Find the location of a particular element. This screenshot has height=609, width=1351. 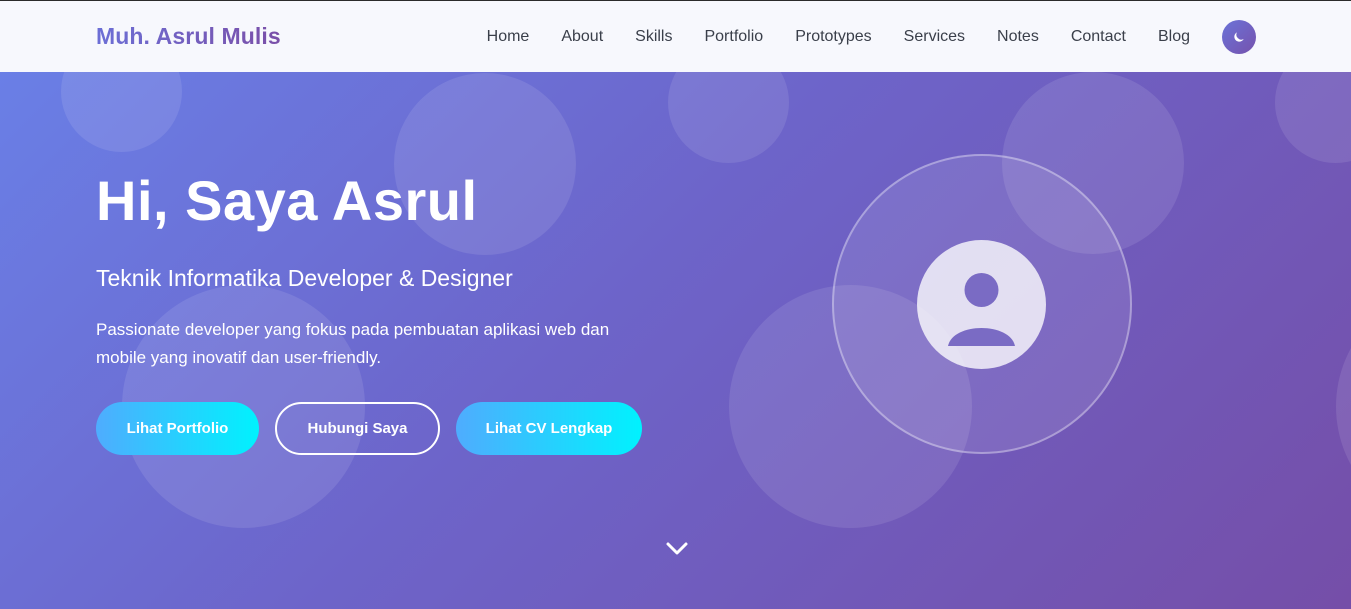

theme-toggle-button is located at coordinates (1239, 36).